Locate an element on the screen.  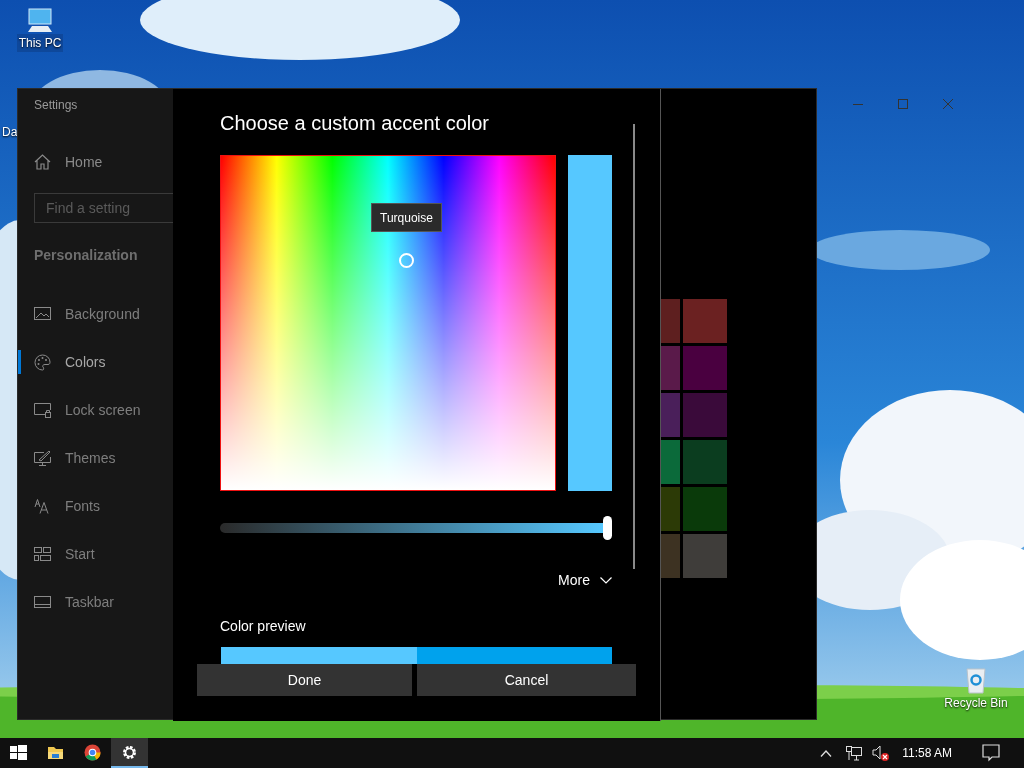
image-icon is located at coordinates (42, 314).